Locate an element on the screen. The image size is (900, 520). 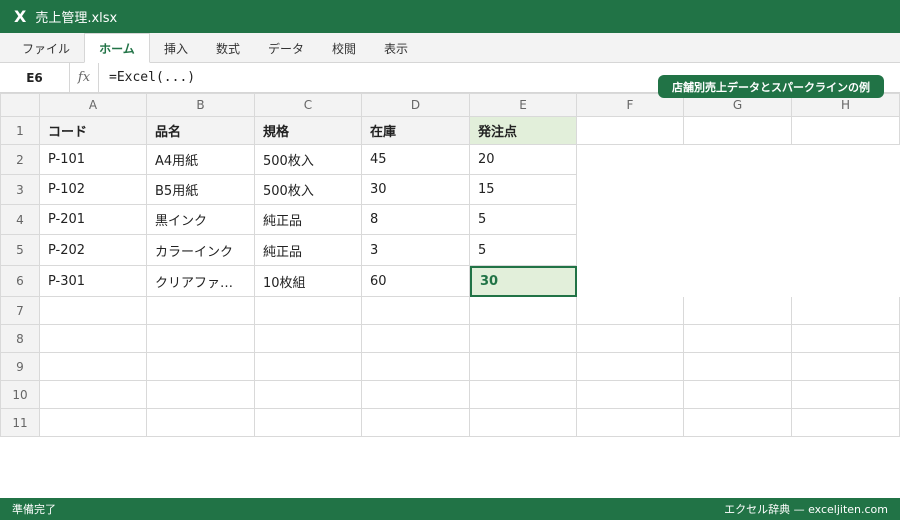
cell-d11 is located at coordinates (416, 423).